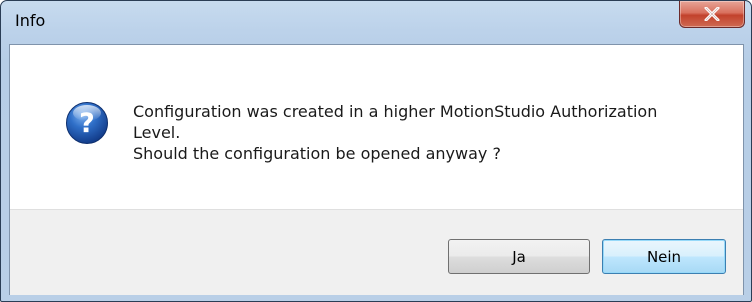 The image size is (752, 302). What do you see at coordinates (519, 256) in the screenshot?
I see `yes-button: Ja` at bounding box center [519, 256].